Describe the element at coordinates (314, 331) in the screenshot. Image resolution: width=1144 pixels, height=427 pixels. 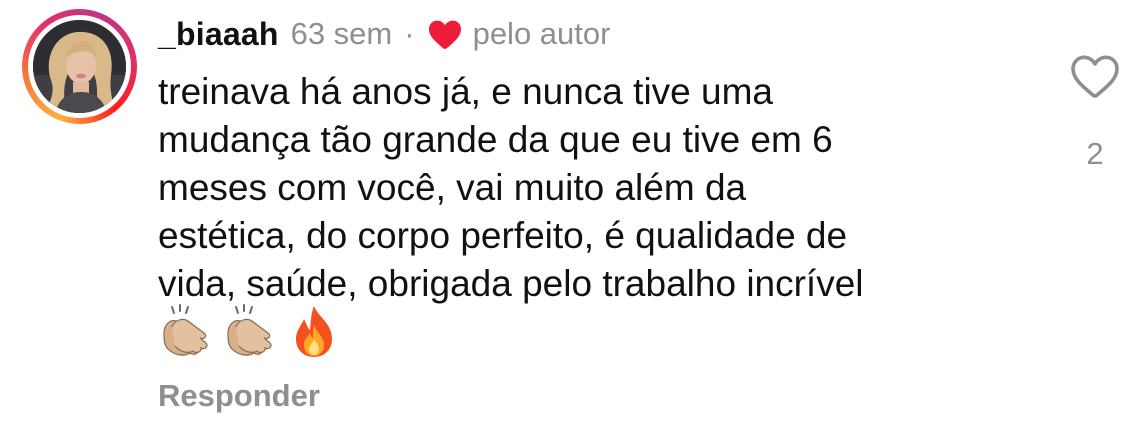
I see `fire-emoji-icon` at that location.